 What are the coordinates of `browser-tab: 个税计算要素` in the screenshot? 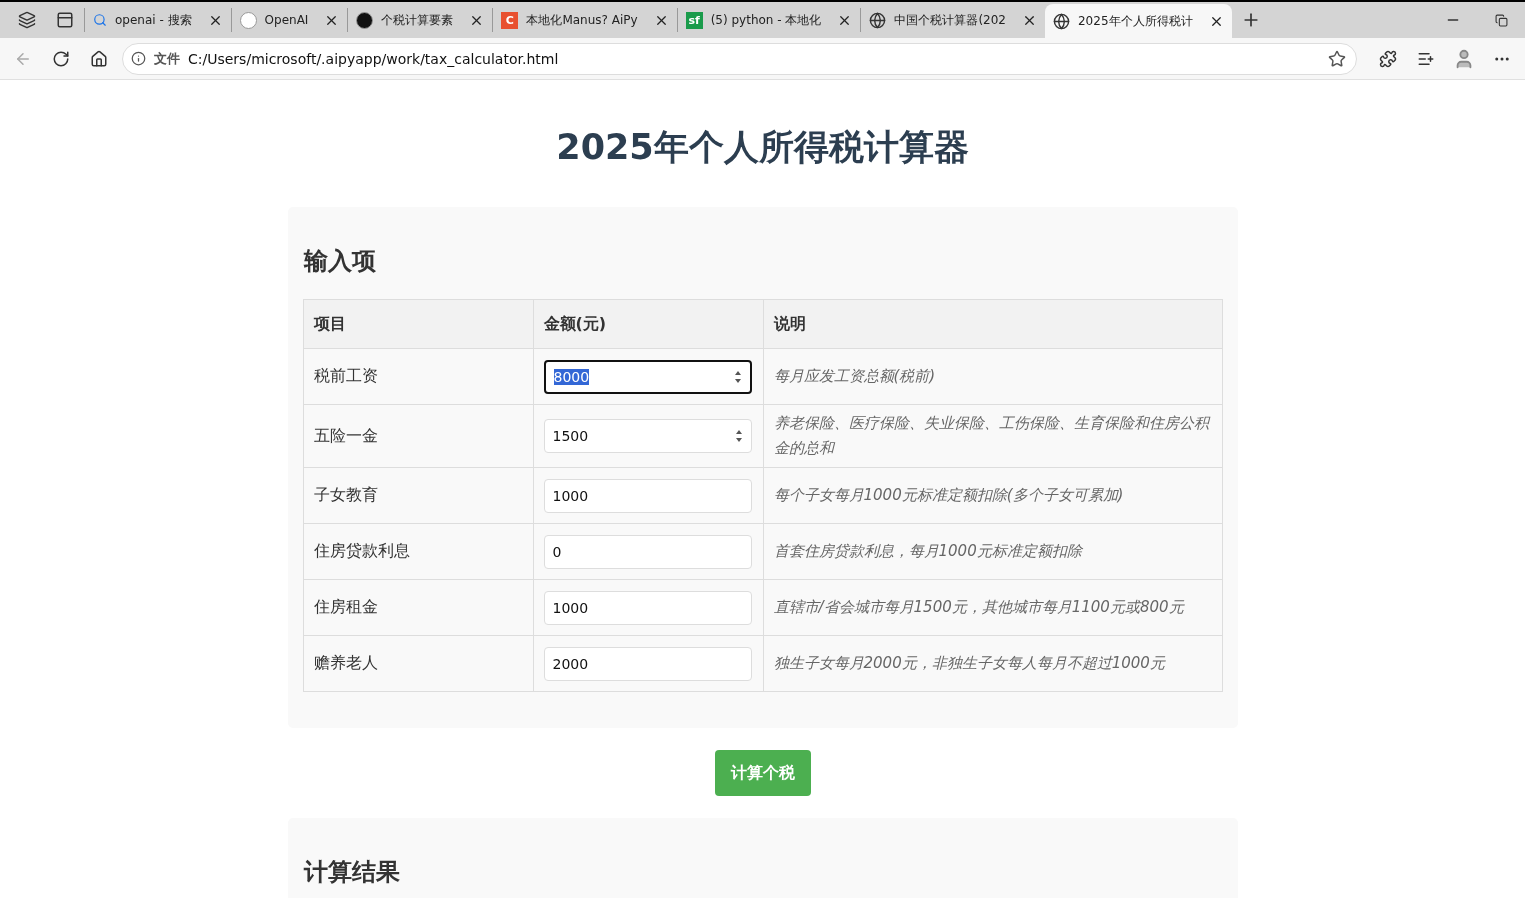 It's located at (420, 20).